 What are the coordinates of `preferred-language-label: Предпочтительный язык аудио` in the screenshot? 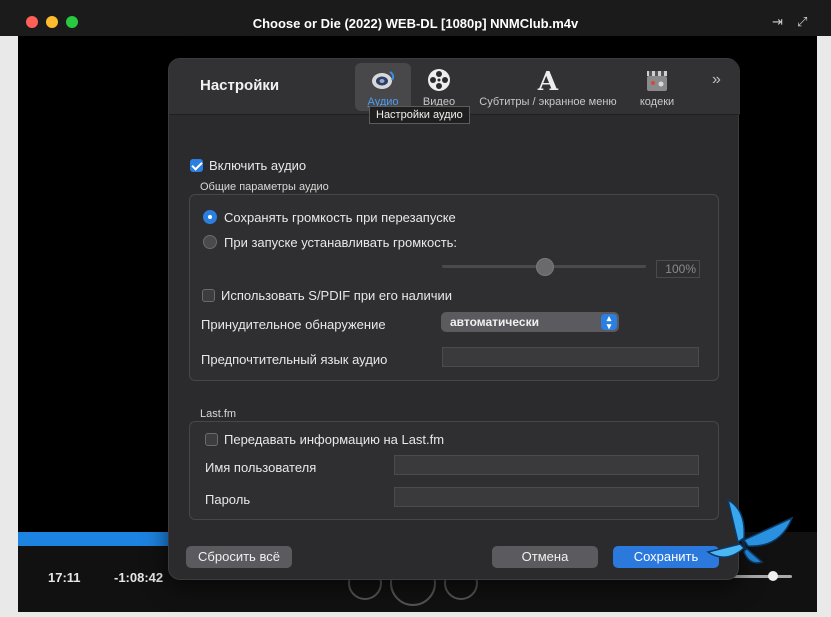 It's located at (294, 359).